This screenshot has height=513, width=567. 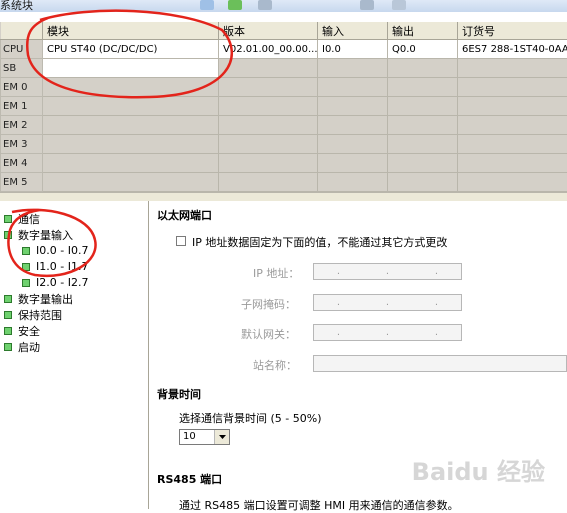 I want to click on gateway-field: . . ., so click(x=387, y=332).